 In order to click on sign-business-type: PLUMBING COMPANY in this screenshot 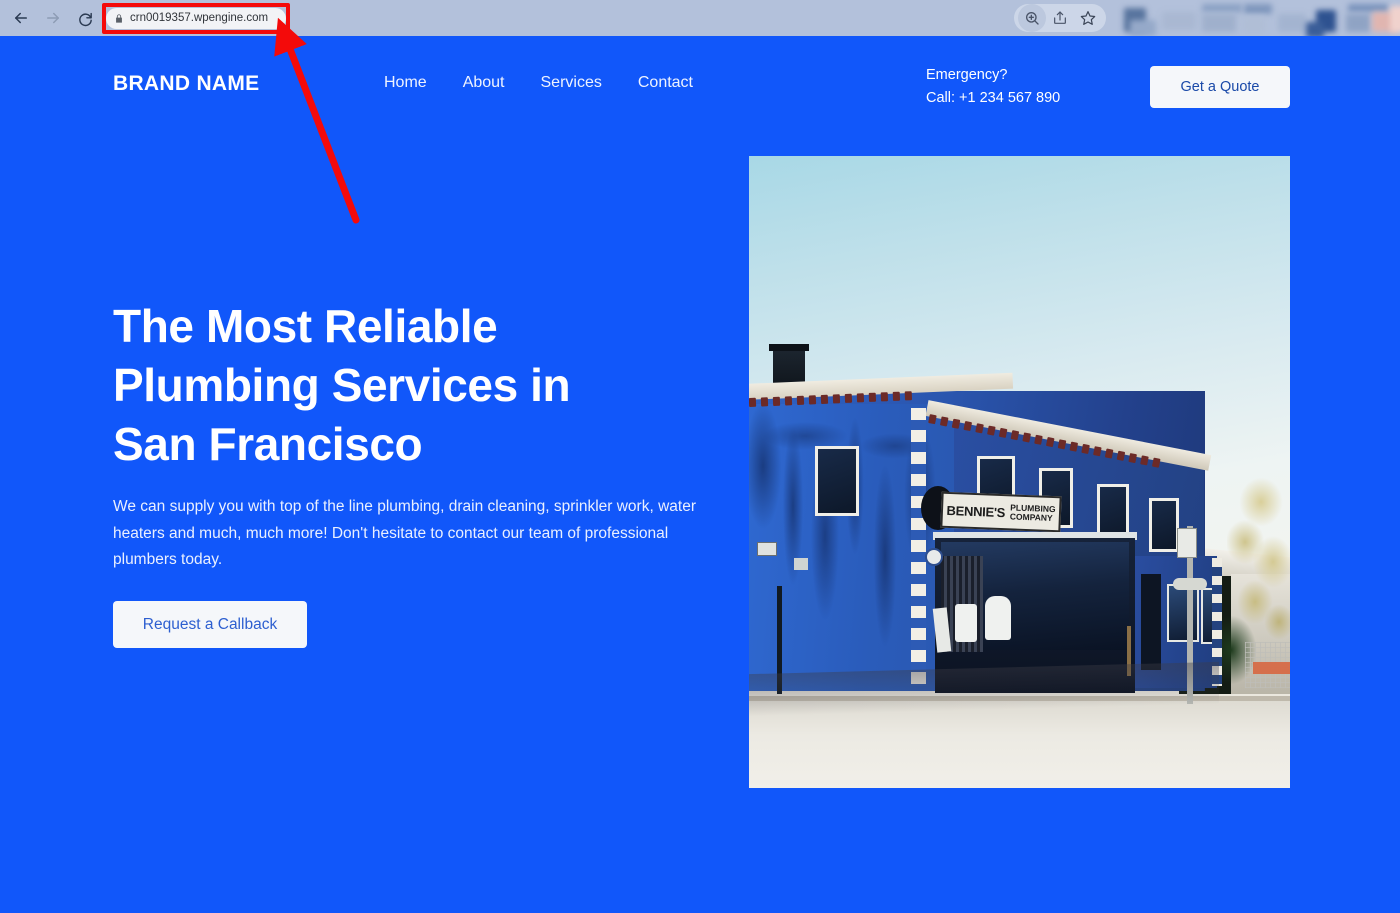, I will do `click(1032, 513)`.